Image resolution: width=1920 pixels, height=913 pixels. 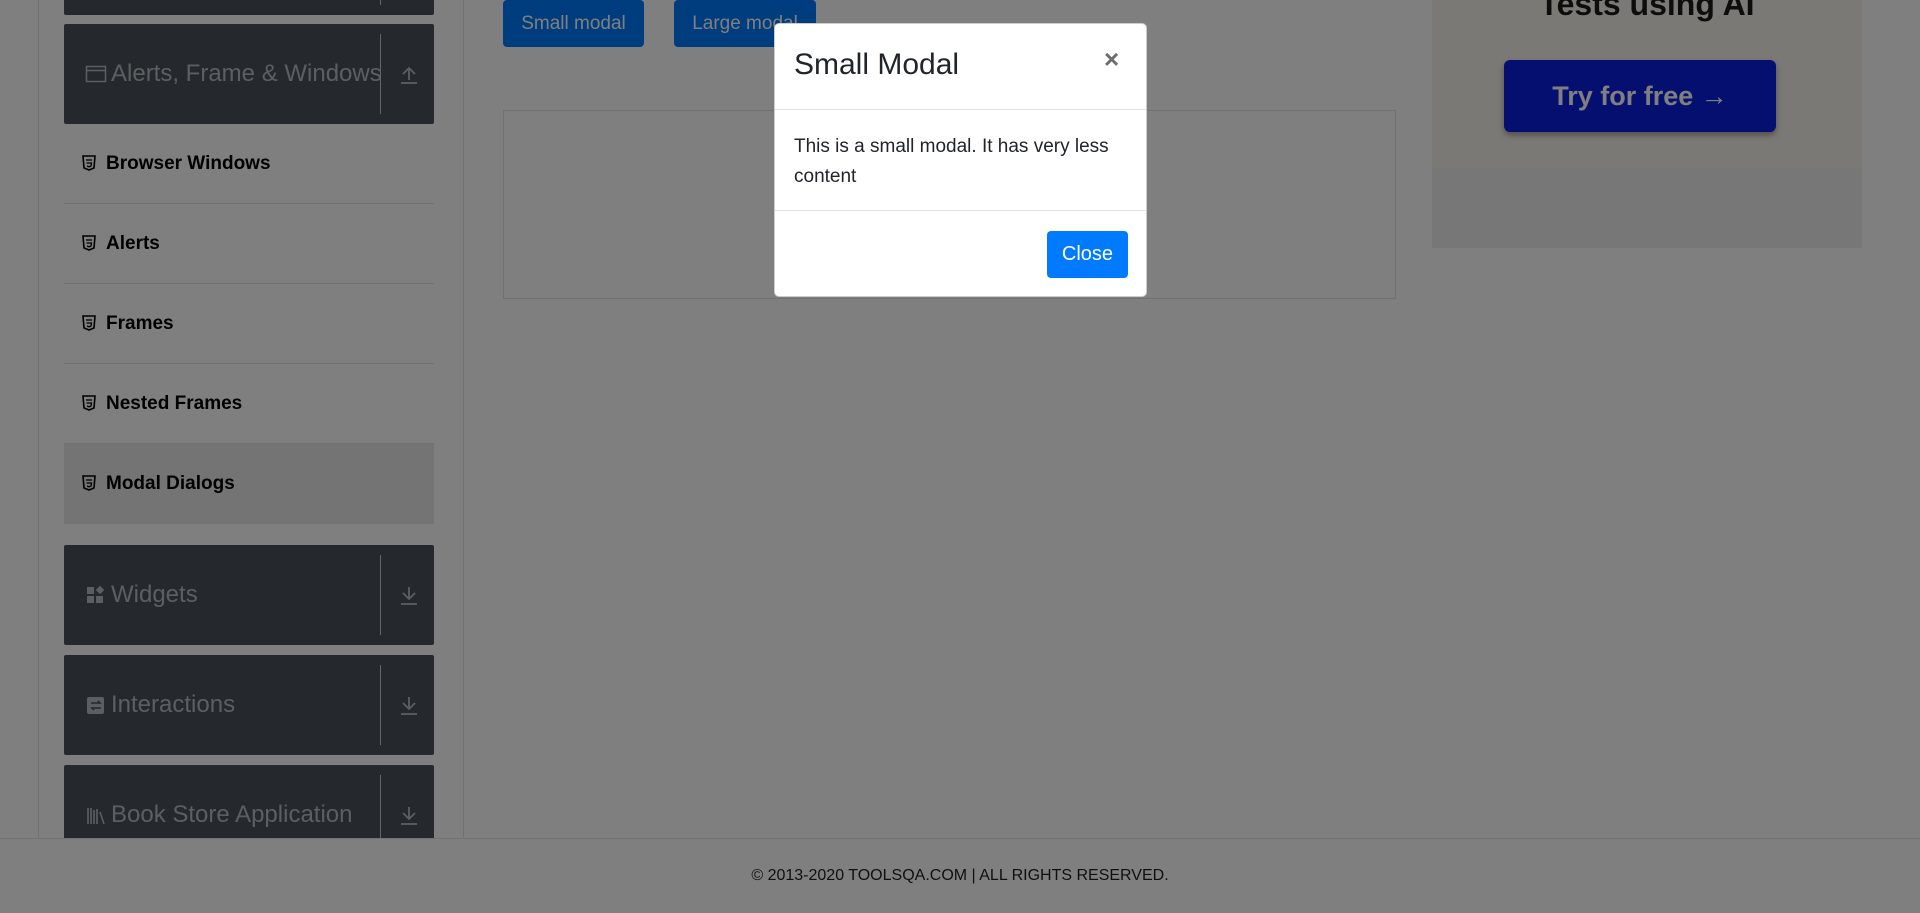 What do you see at coordinates (960, 253) in the screenshot?
I see `modal-footer: Close` at bounding box center [960, 253].